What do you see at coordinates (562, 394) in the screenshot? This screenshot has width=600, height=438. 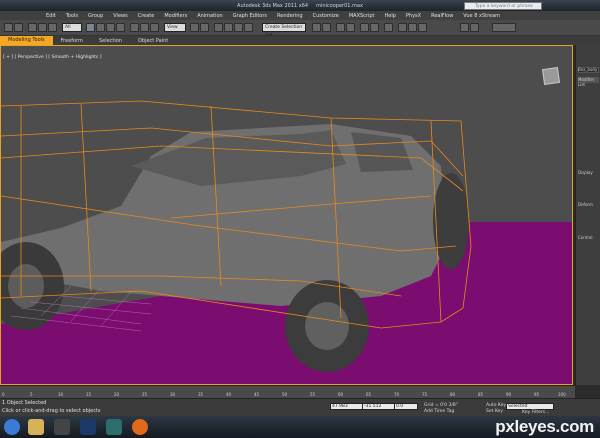 I see `tick-label: 100` at bounding box center [562, 394].